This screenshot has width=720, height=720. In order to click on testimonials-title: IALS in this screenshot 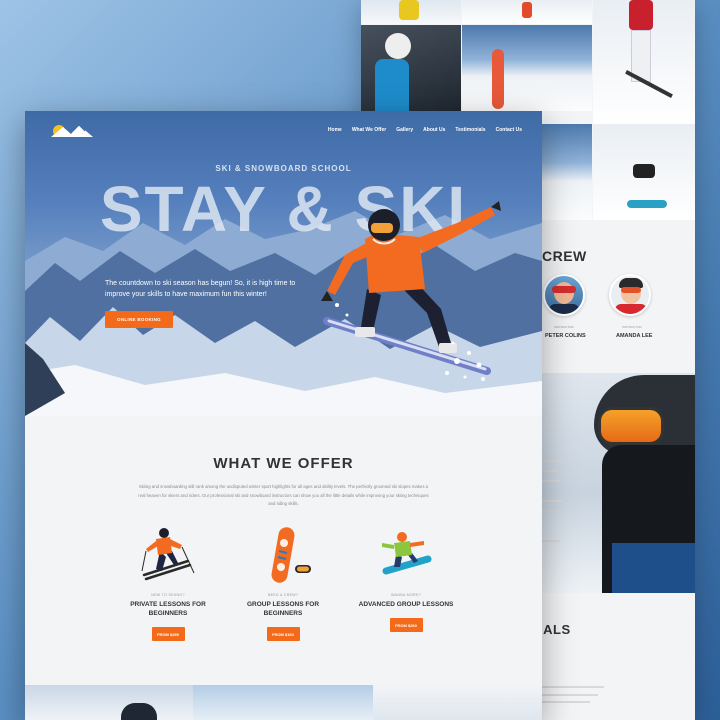, I will do `click(555, 629)`.